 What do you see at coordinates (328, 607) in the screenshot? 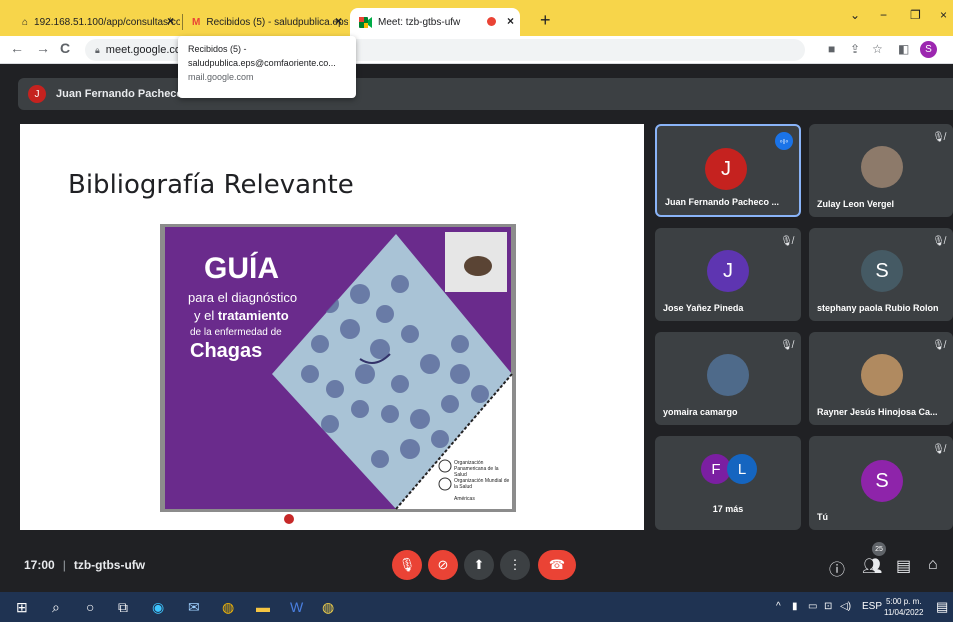
I see `chrome-profile-icon: ◍` at bounding box center [328, 607].